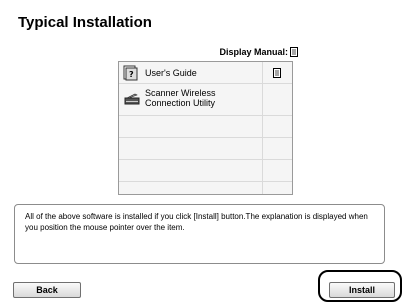 The width and height of the screenshot is (402, 305). Describe the element at coordinates (171, 73) in the screenshot. I see `list-item-label: User's Guide` at that location.